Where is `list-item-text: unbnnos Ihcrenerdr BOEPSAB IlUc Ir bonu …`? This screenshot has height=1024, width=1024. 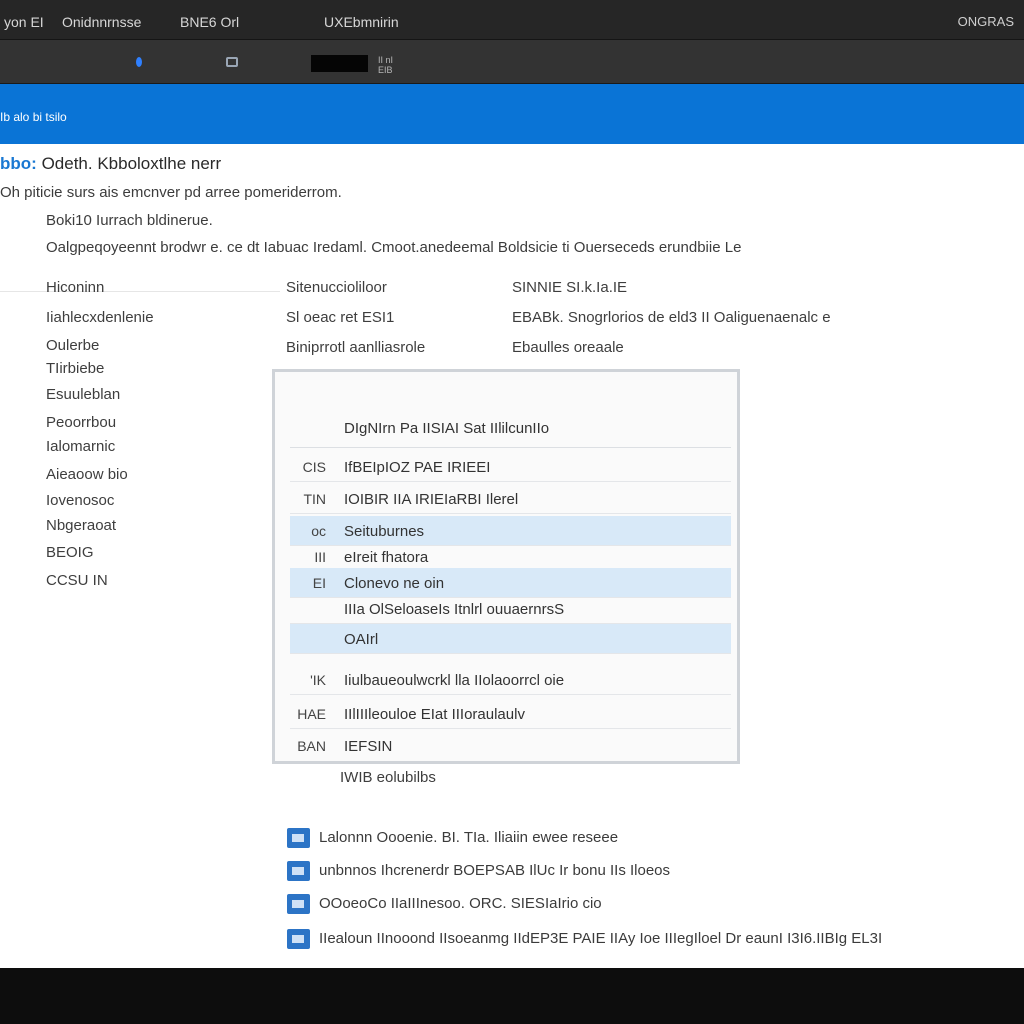 list-item-text: unbnnos Ihcrenerdr BOEPSAB IlUc Ir bonu … is located at coordinates (495, 870).